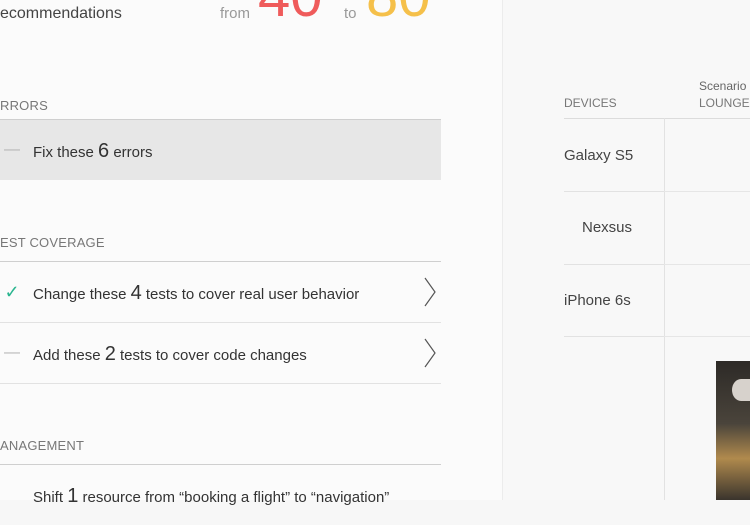 Image resolution: width=750 pixels, height=525 pixels. What do you see at coordinates (723, 86) in the screenshot?
I see `scenario-label: Scenario` at bounding box center [723, 86].